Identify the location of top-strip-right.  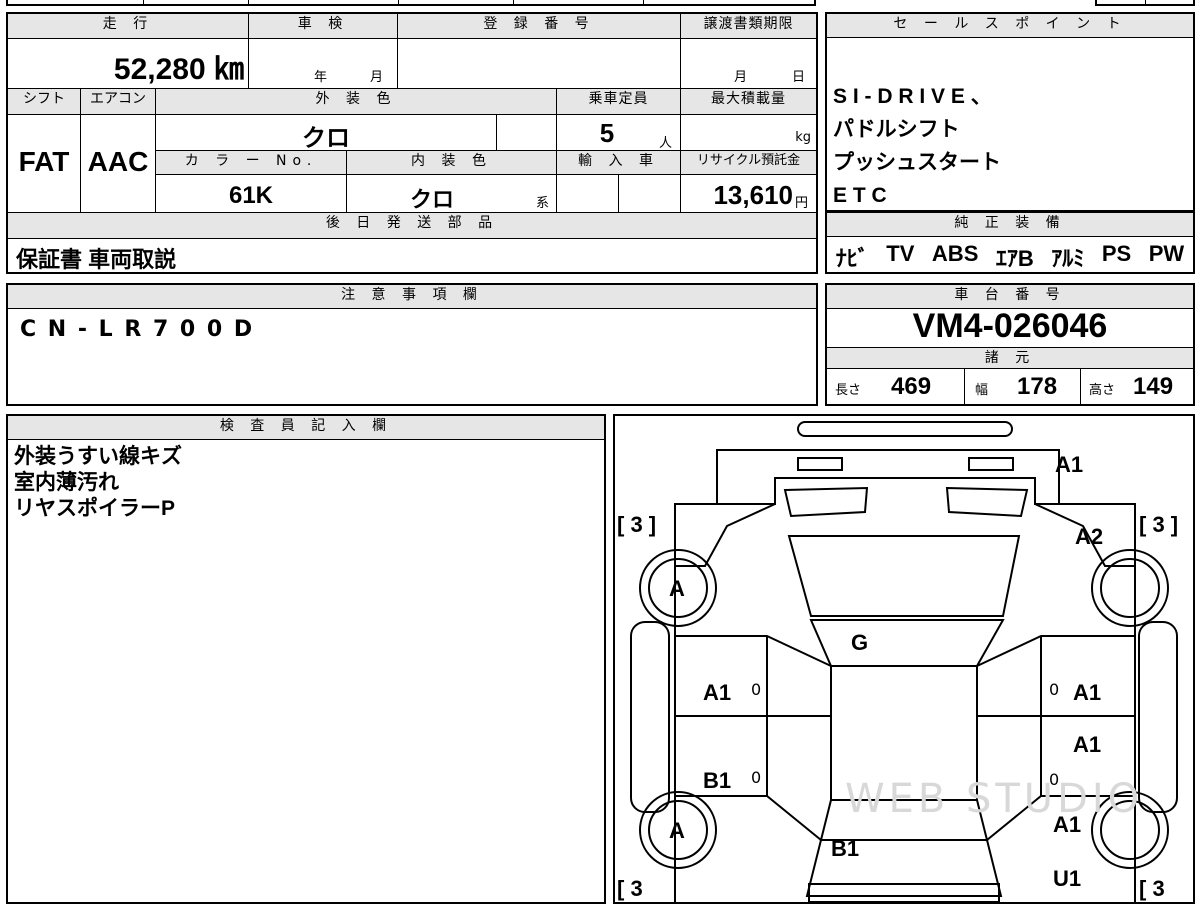
(1145, 3).